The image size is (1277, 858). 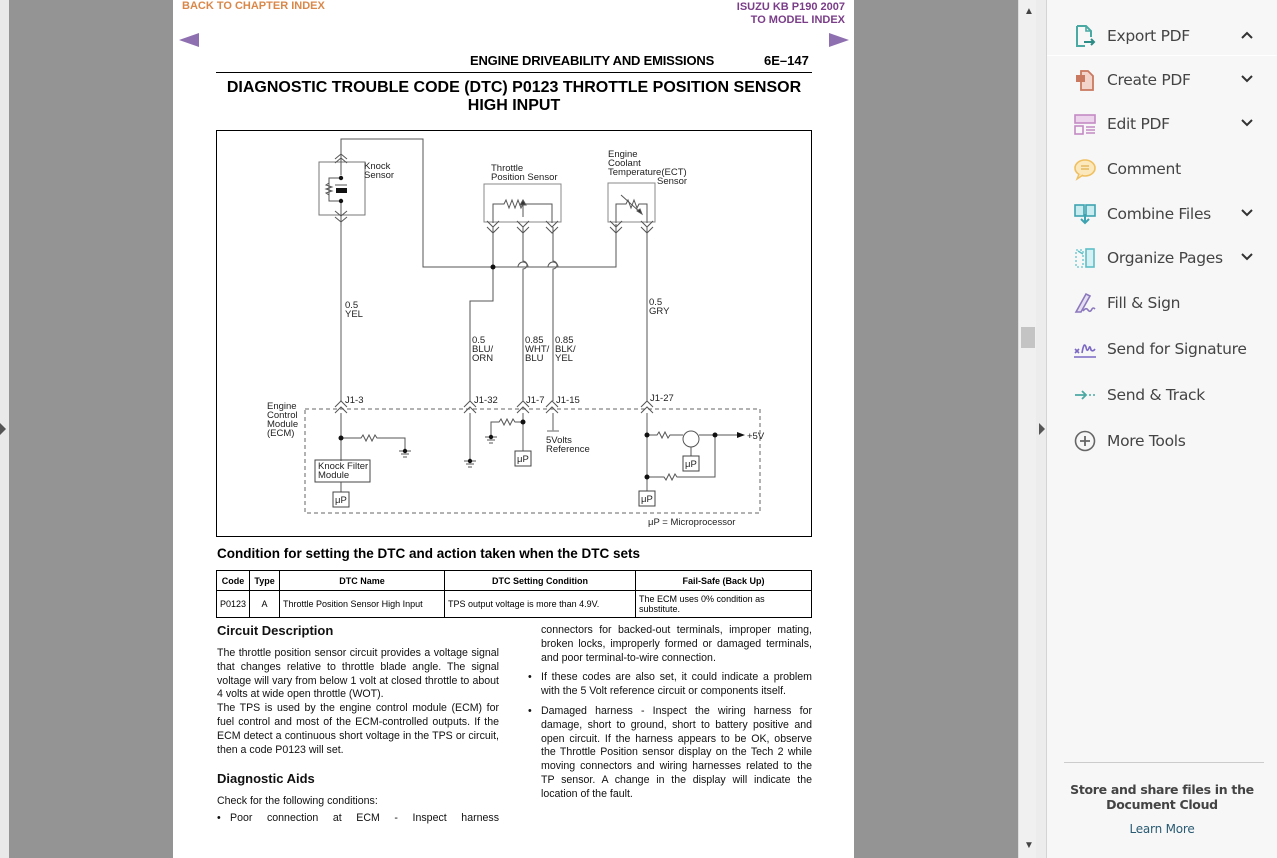 I want to click on microprocessor-legend: μP = Microprocessor, so click(x=691, y=522).